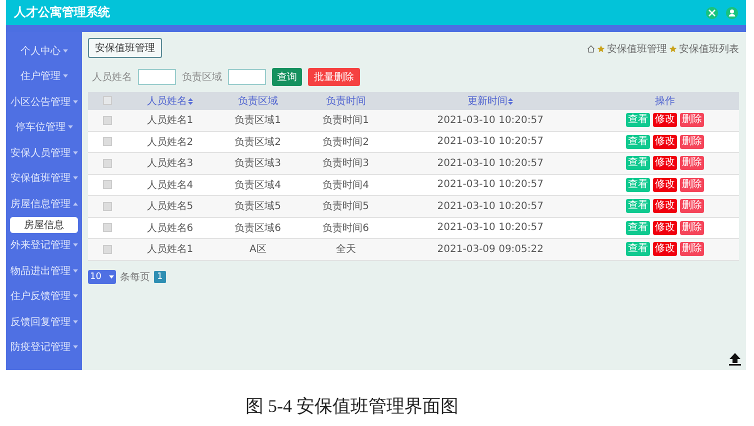 Image resolution: width=754 pixels, height=426 pixels. Describe the element at coordinates (160, 276) in the screenshot. I see `page-button: 1` at that location.